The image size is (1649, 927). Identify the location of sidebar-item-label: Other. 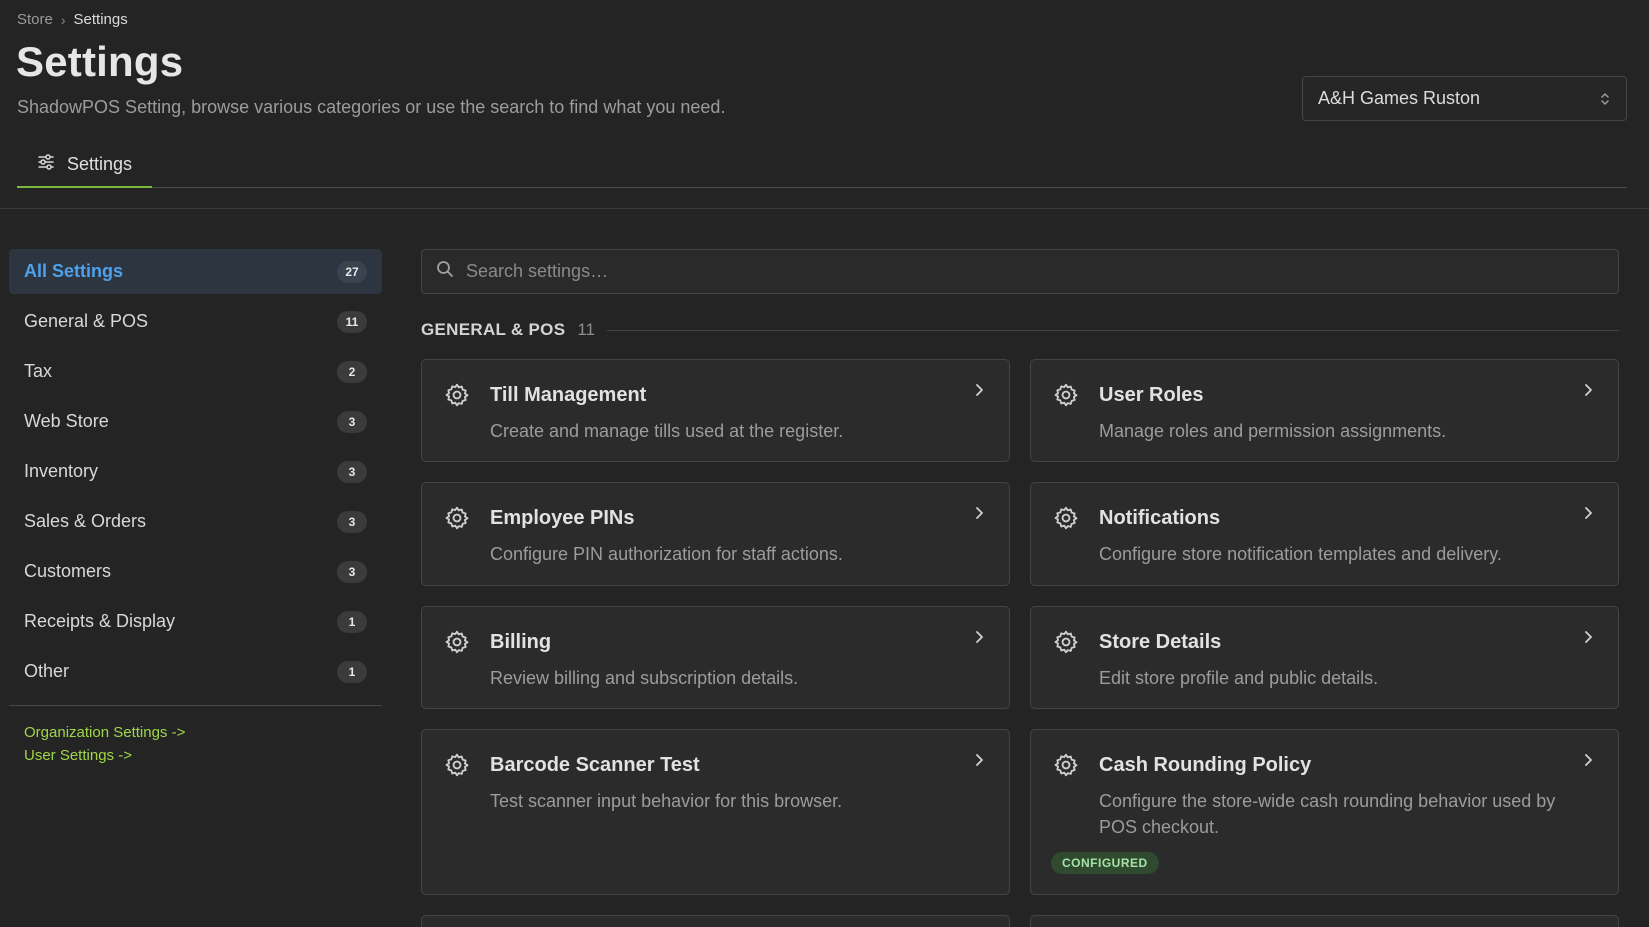
(47, 671).